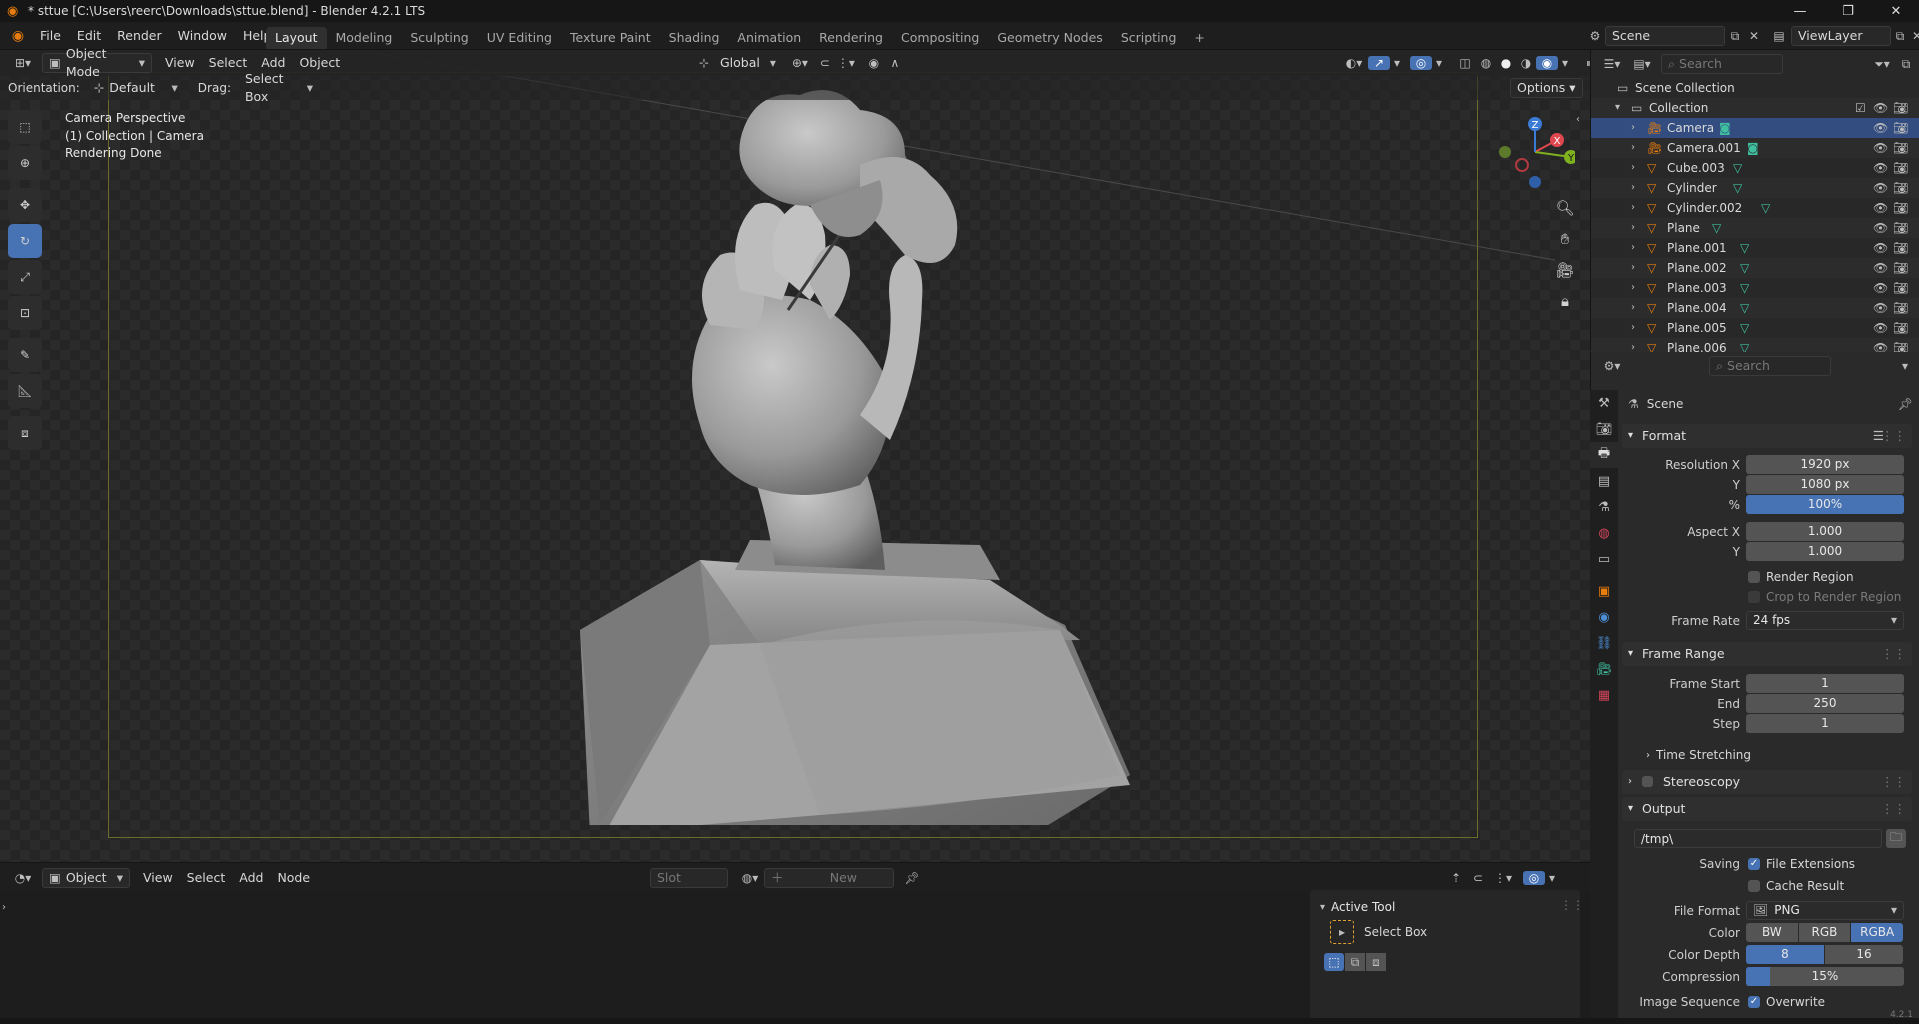 This screenshot has width=1919, height=1024. Describe the element at coordinates (1565, 208) in the screenshot. I see `zoom-icon: 🔍︎` at that location.